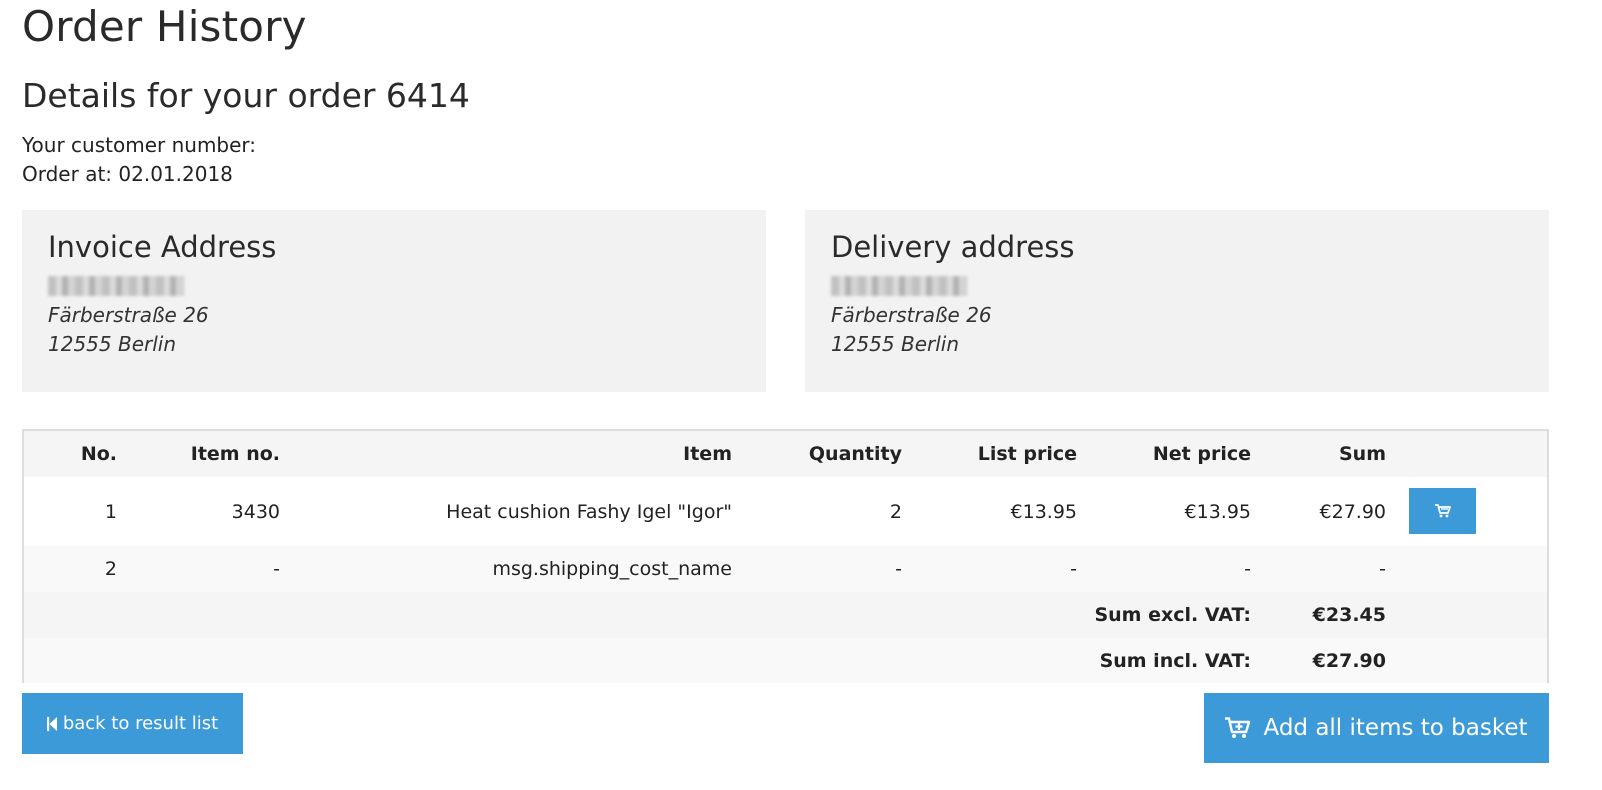 This screenshot has width=1602, height=790. What do you see at coordinates (1043, 511) in the screenshot?
I see `row-list-price: €13.95` at bounding box center [1043, 511].